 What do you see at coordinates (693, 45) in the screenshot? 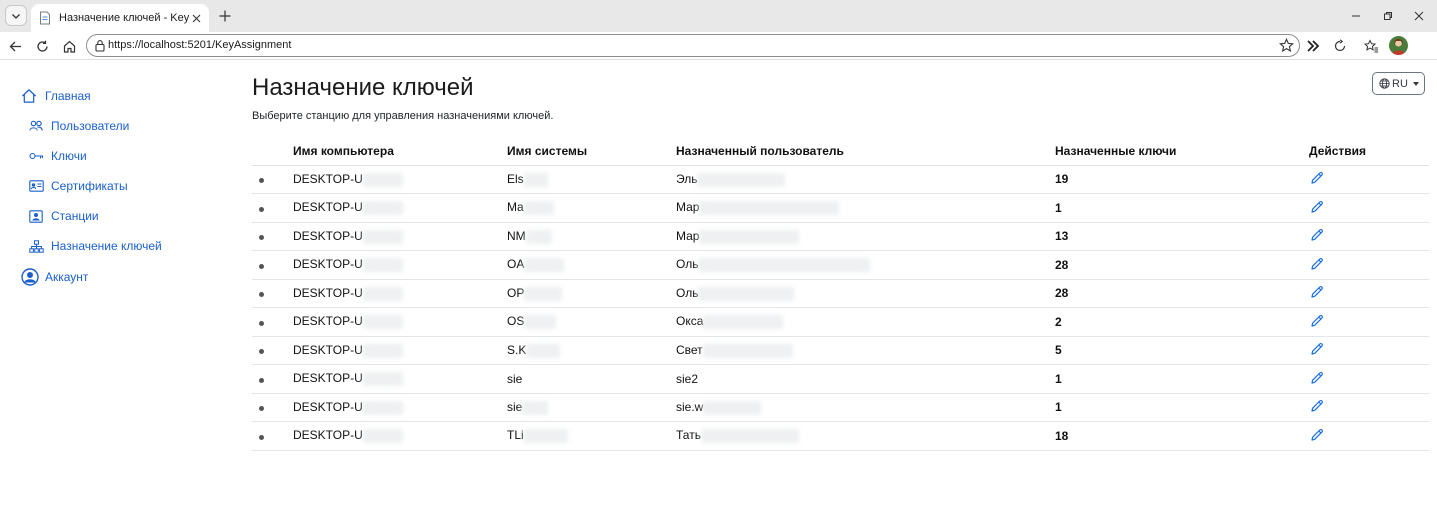
I see `address-bar: https://localhost:5201/KeyAssignment` at bounding box center [693, 45].